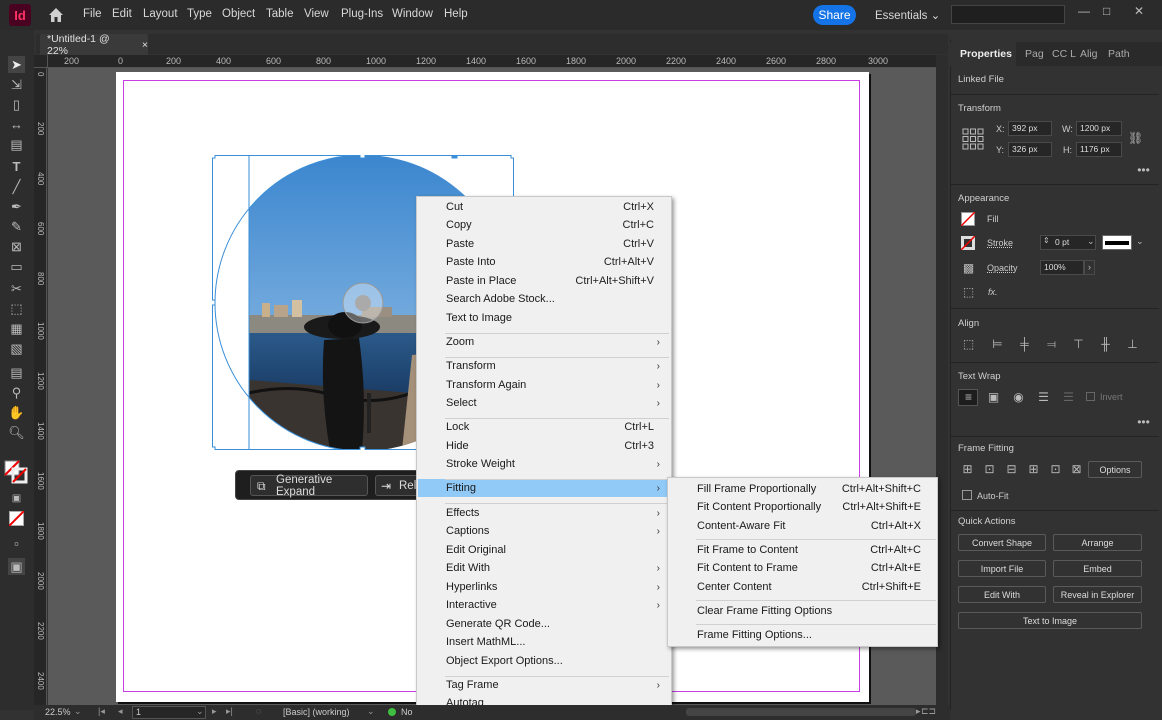  What do you see at coordinates (967, 495) in the screenshot?
I see `auto-fit-checkbox` at bounding box center [967, 495].